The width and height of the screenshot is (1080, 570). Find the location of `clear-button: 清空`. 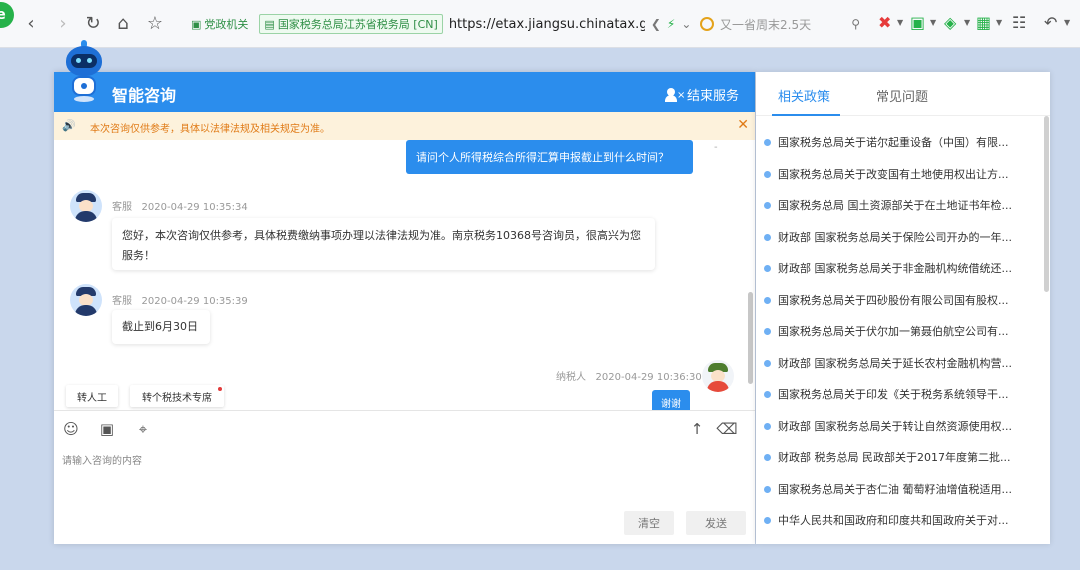

clear-button: 清空 is located at coordinates (649, 523).